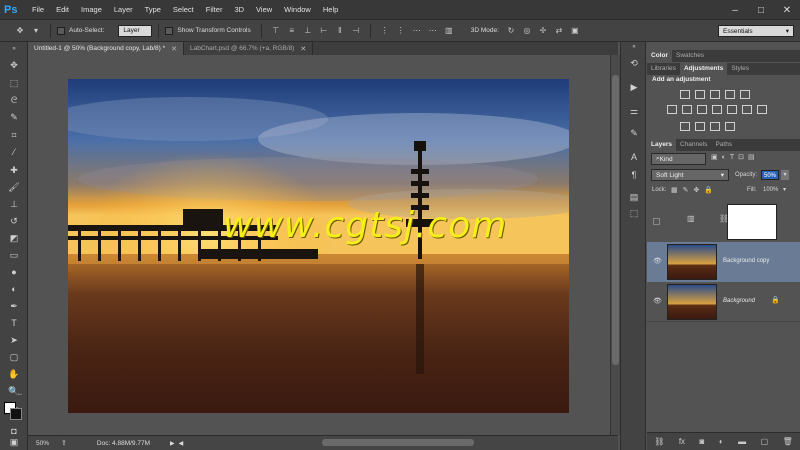  What do you see at coordinates (656, 221) in the screenshot?
I see `visibility-toggle` at bounding box center [656, 221].